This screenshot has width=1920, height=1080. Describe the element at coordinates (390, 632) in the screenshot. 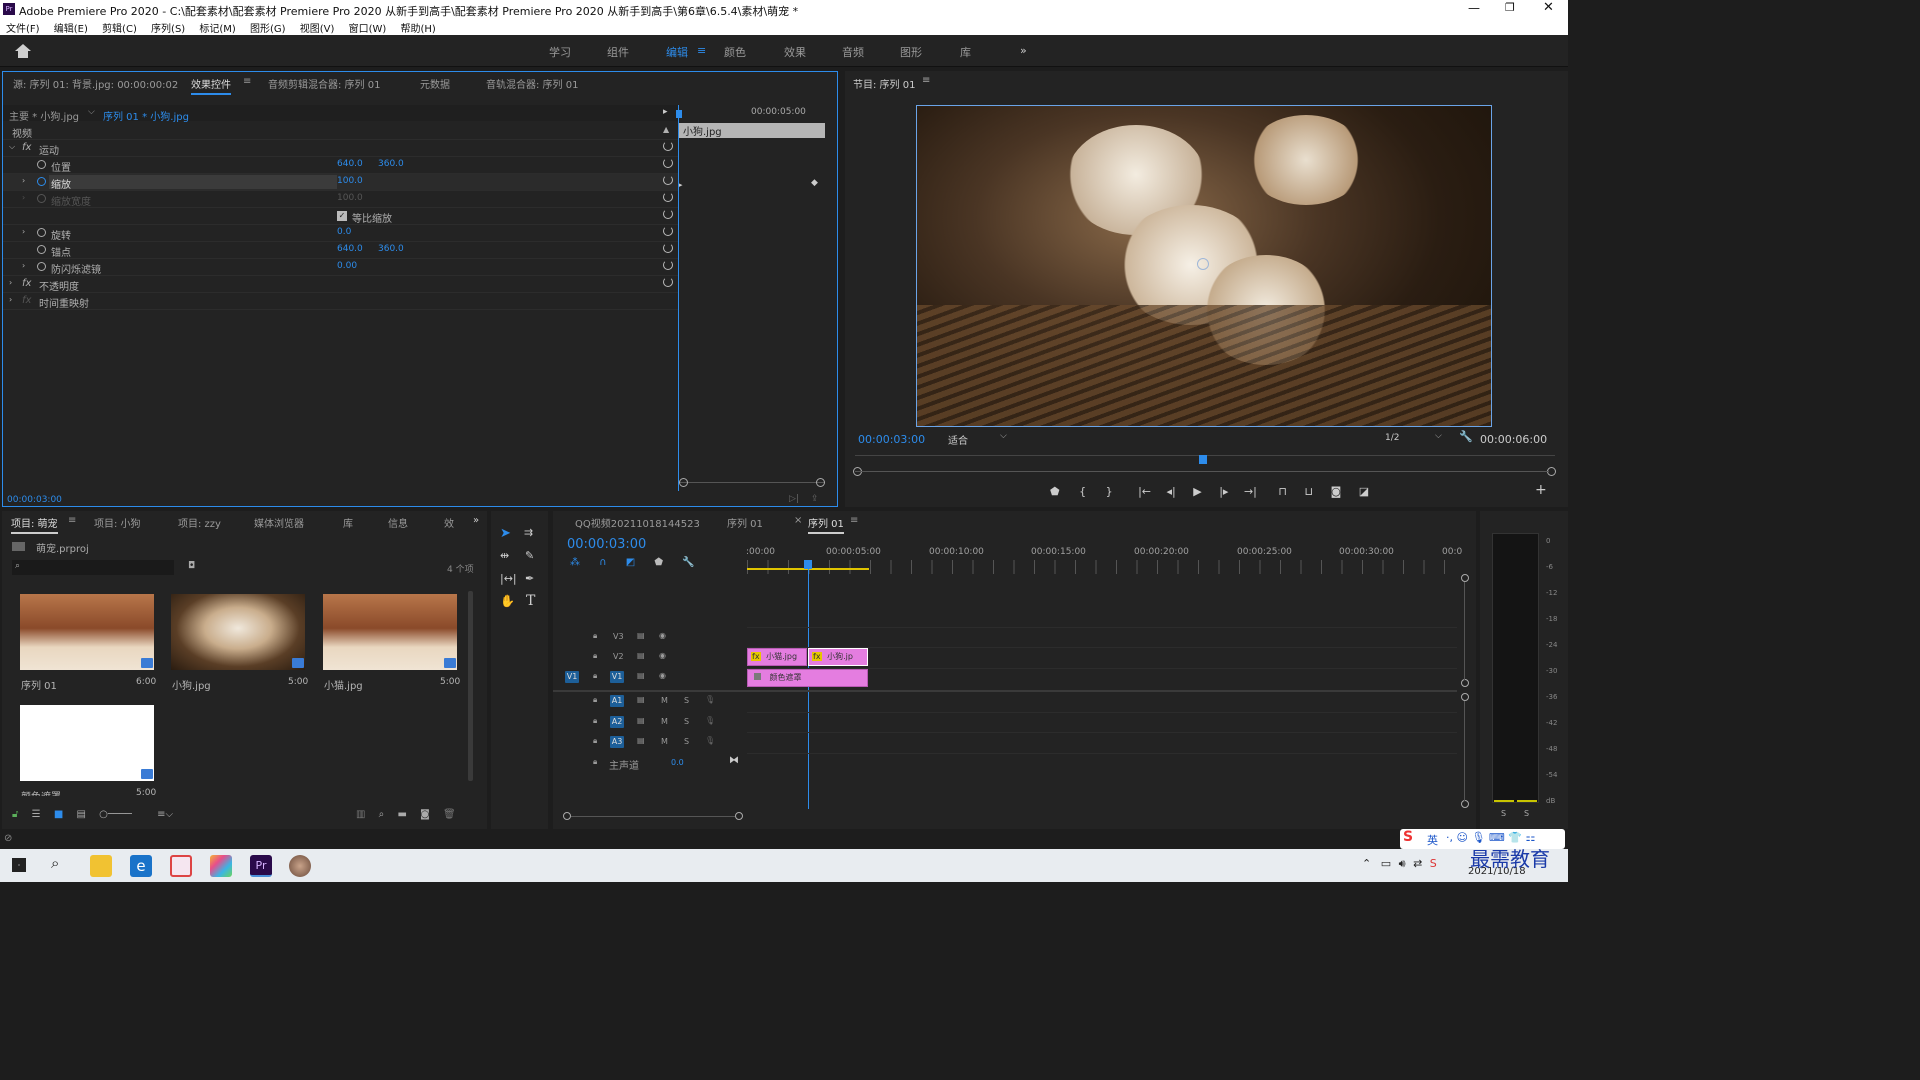

I see `thumbnail-kitten` at that location.